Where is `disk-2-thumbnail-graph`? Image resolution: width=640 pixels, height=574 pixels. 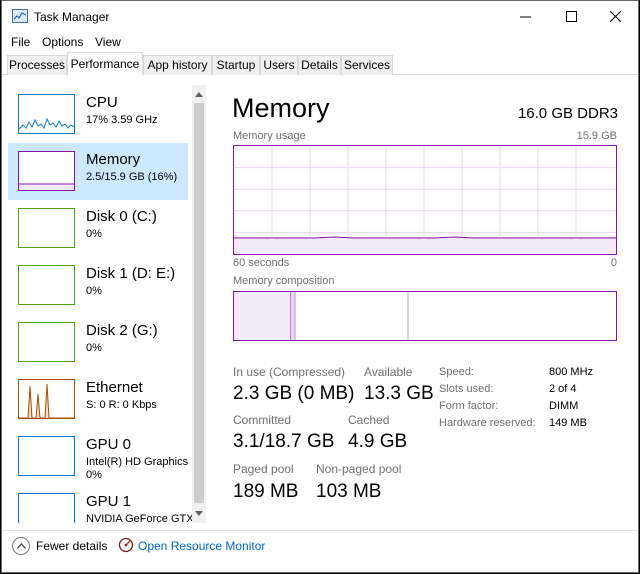 disk-2-thumbnail-graph is located at coordinates (46, 342).